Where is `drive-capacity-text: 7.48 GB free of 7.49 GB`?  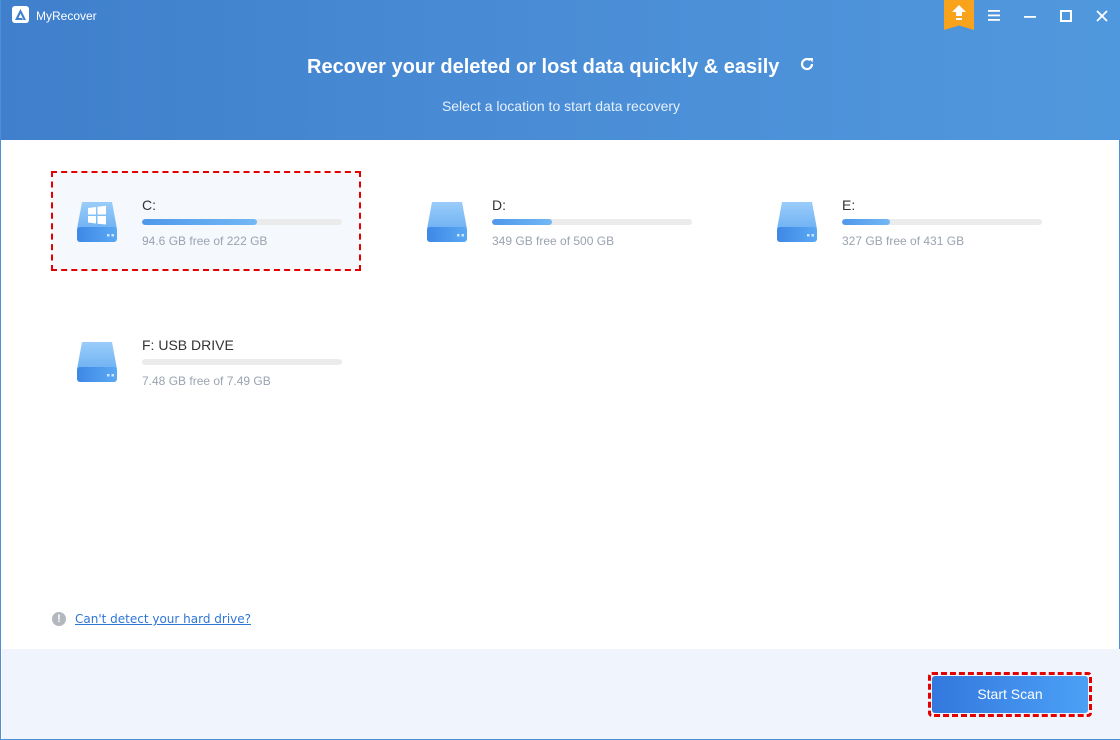 drive-capacity-text: 7.48 GB free of 7.49 GB is located at coordinates (206, 381).